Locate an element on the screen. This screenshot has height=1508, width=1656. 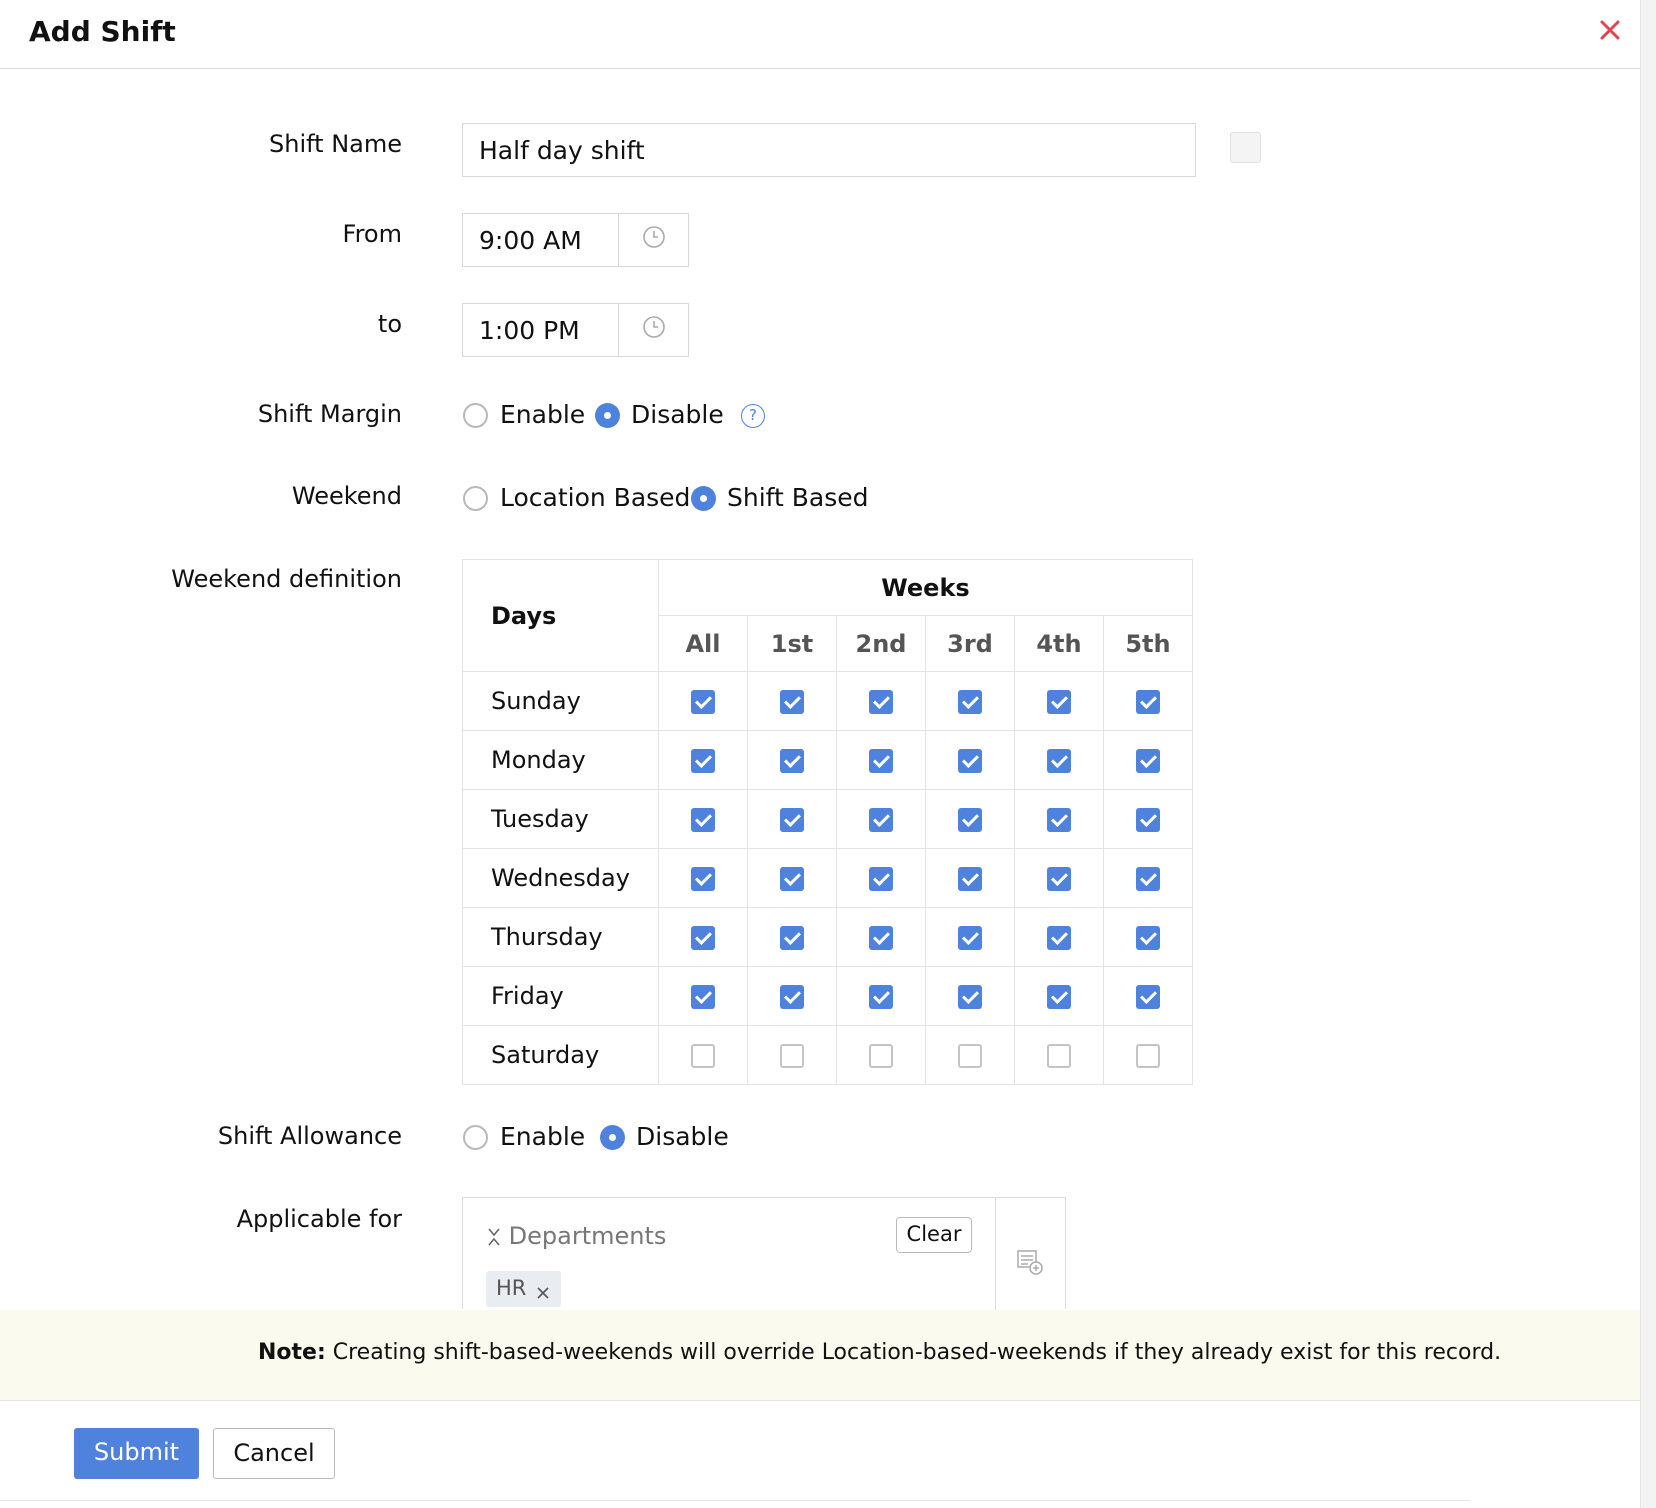
shift-margin-enable-label: Enable is located at coordinates (542, 414).